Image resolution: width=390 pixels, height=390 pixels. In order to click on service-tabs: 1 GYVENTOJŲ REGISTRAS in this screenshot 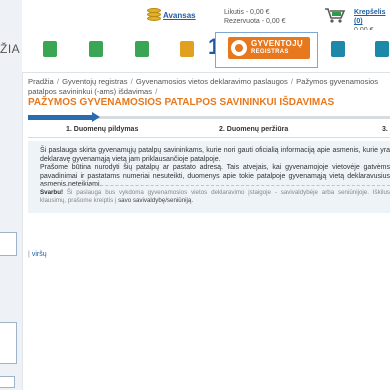, I will do `click(206, 51)`.